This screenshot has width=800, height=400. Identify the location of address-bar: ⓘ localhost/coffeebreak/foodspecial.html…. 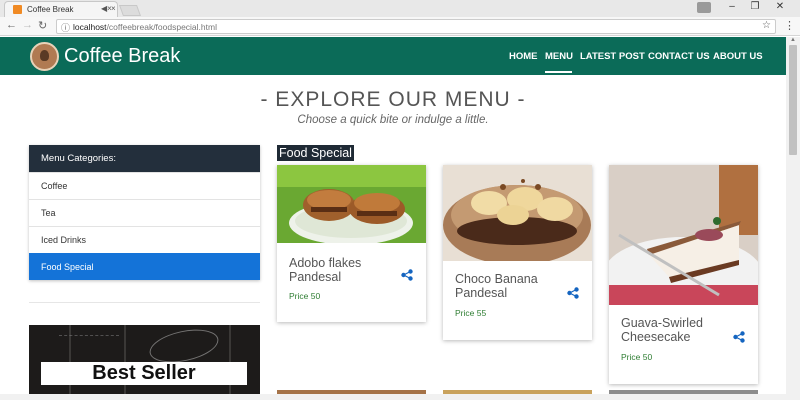
(416, 26).